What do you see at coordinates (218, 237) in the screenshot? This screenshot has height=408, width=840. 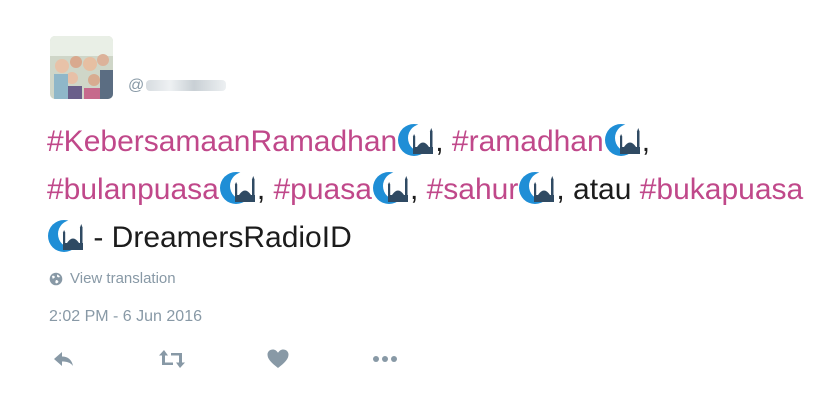 I see `tweet-text-fragment: - DreamersRadioID` at bounding box center [218, 237].